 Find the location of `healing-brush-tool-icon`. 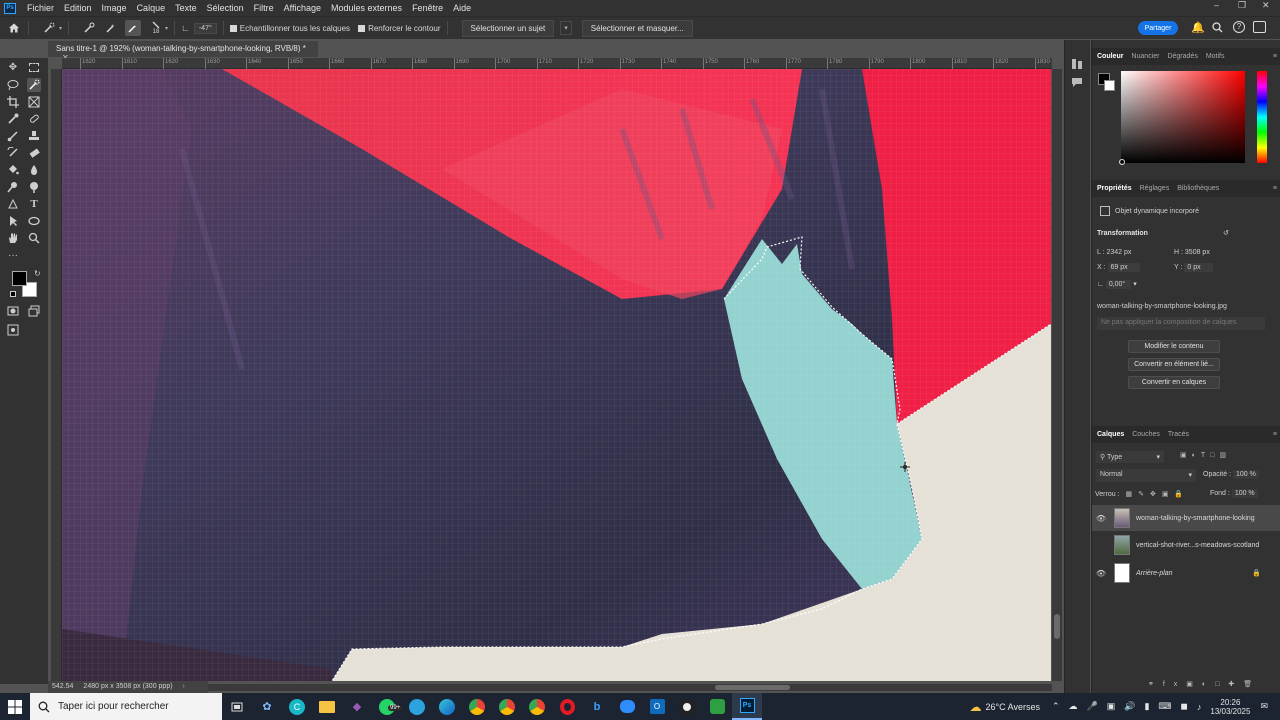

healing-brush-tool-icon is located at coordinates (34, 119).